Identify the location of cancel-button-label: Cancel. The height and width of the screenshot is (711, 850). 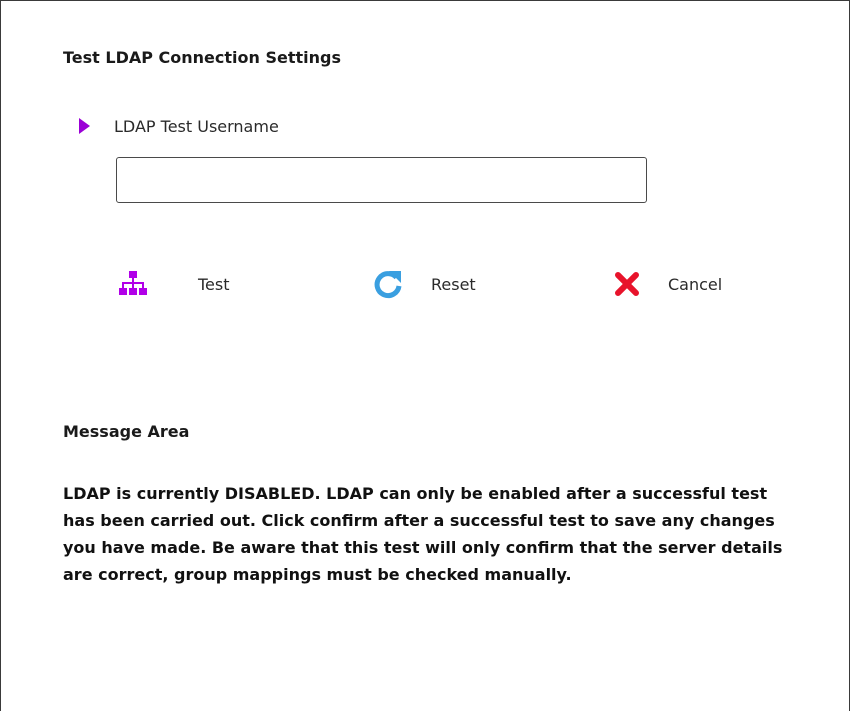
(695, 284).